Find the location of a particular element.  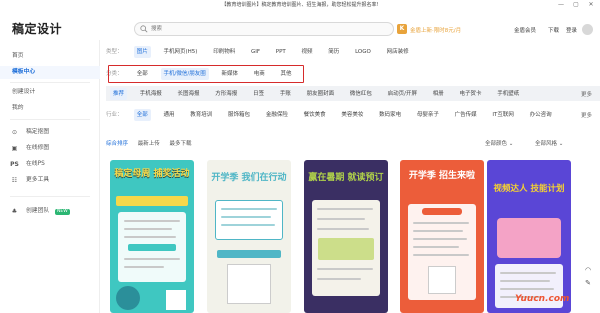

sort-option: 综合排序 is located at coordinates (117, 143).